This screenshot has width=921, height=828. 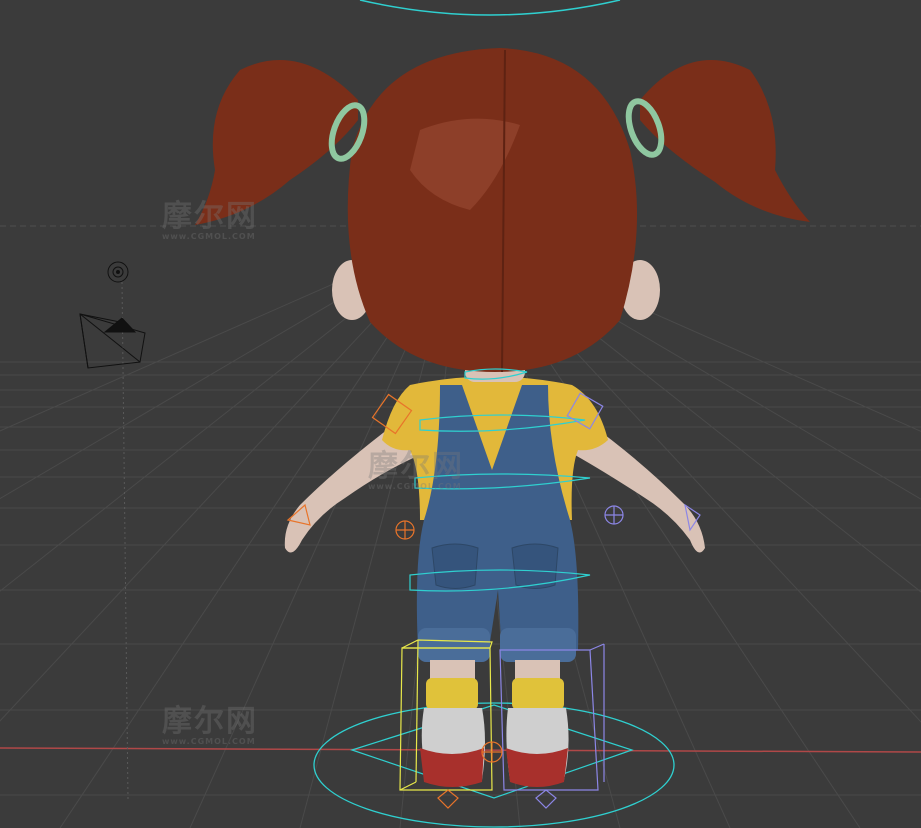 What do you see at coordinates (538, 645) in the screenshot?
I see `cuff-right` at bounding box center [538, 645].